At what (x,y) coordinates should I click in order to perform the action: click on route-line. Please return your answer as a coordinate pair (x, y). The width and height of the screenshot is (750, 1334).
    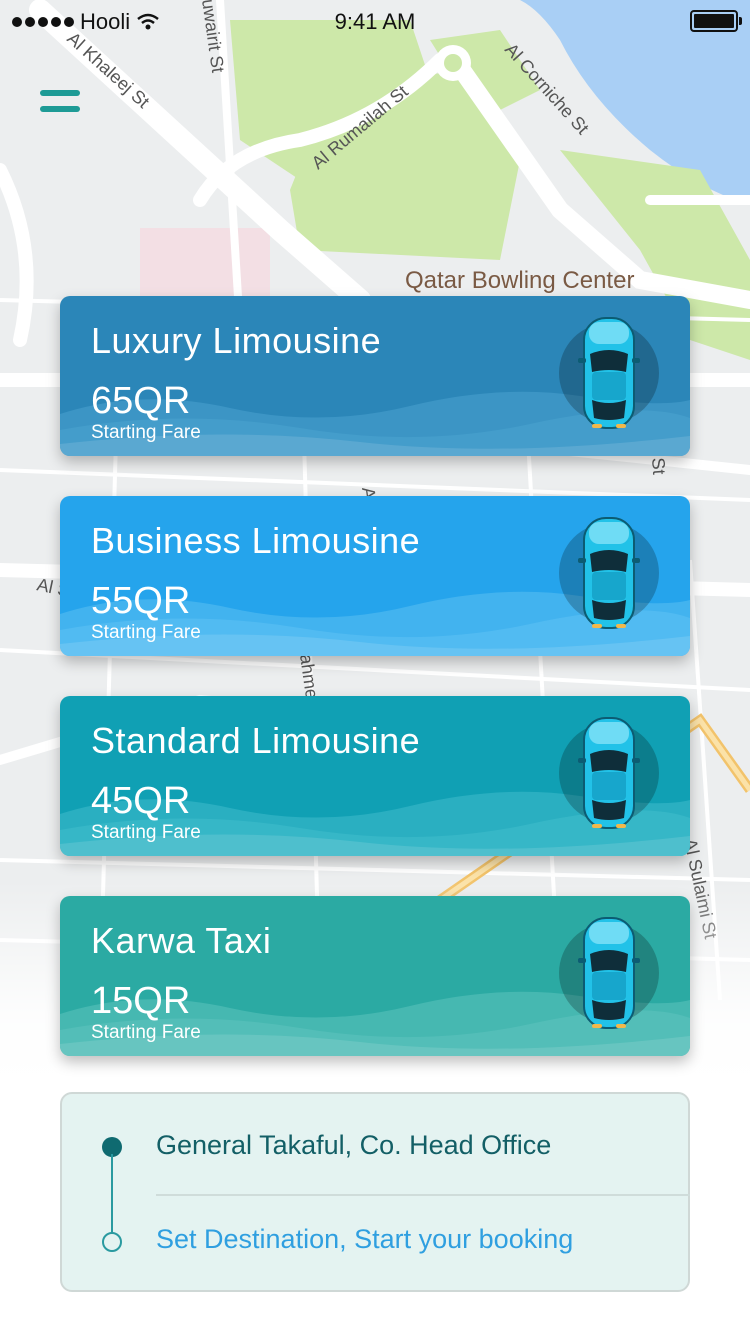
    Looking at the image, I should click on (112, 1194).